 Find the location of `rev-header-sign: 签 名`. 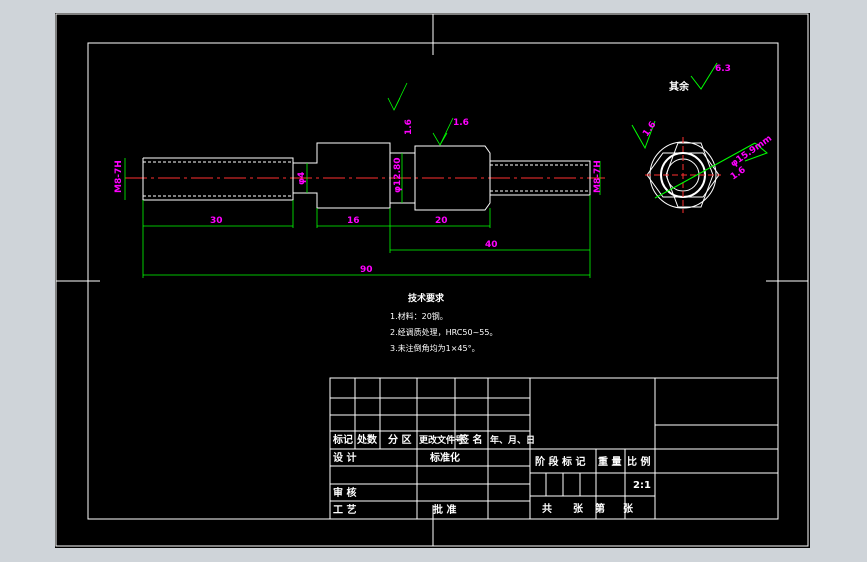

rev-header-sign: 签 名 is located at coordinates (470, 439).